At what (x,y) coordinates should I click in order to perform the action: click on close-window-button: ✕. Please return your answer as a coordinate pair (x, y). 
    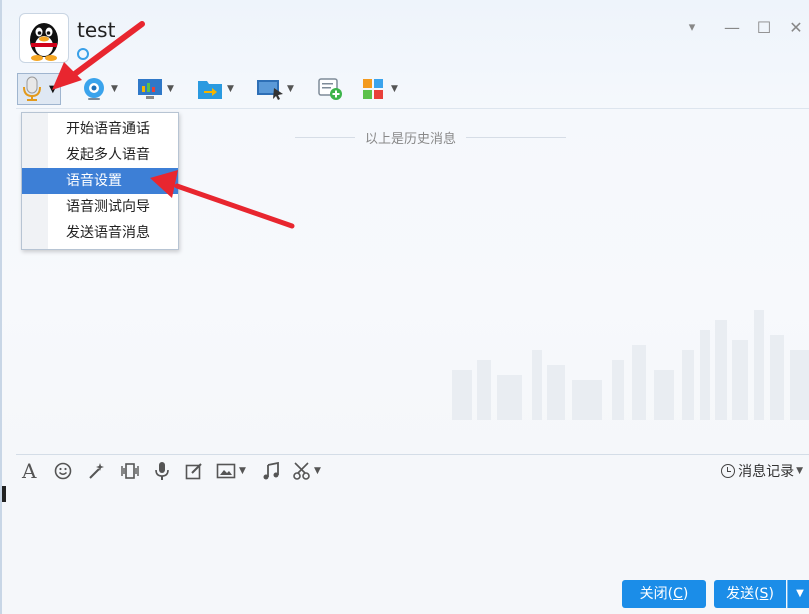
    Looking at the image, I should click on (796, 27).